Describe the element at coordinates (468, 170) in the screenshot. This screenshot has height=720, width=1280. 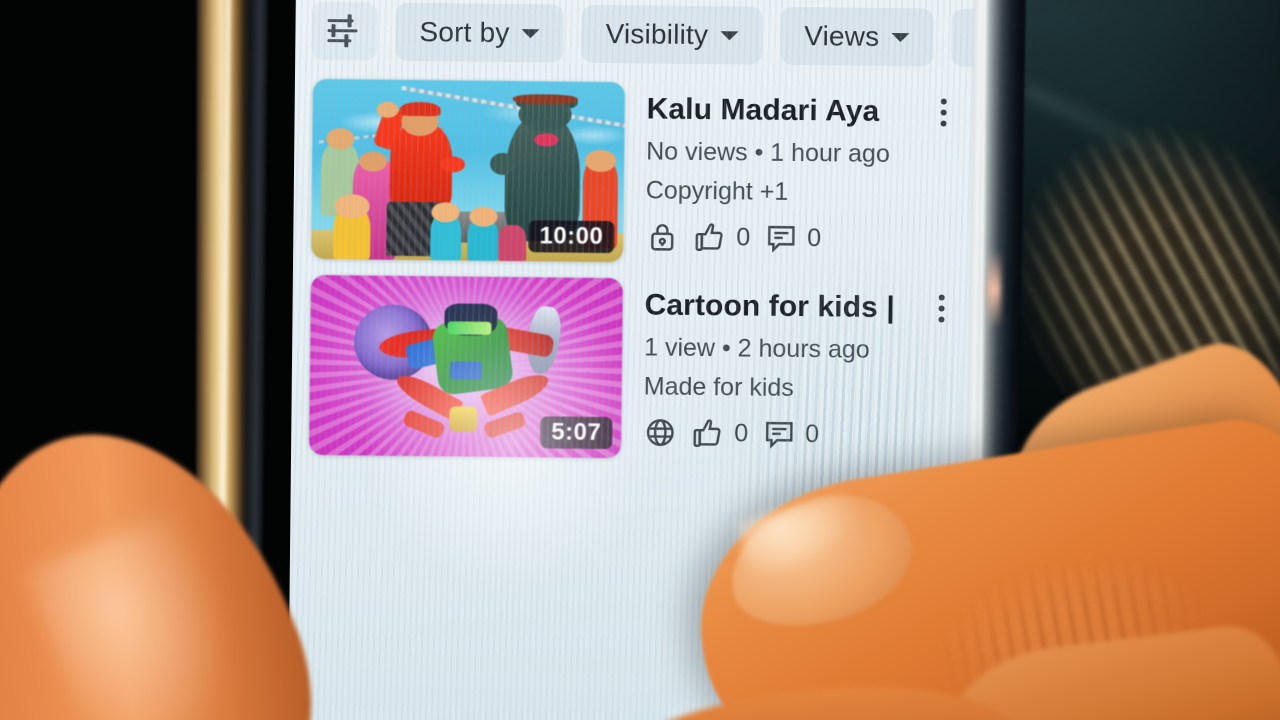
I see `video-thumbnail: 10:00` at that location.